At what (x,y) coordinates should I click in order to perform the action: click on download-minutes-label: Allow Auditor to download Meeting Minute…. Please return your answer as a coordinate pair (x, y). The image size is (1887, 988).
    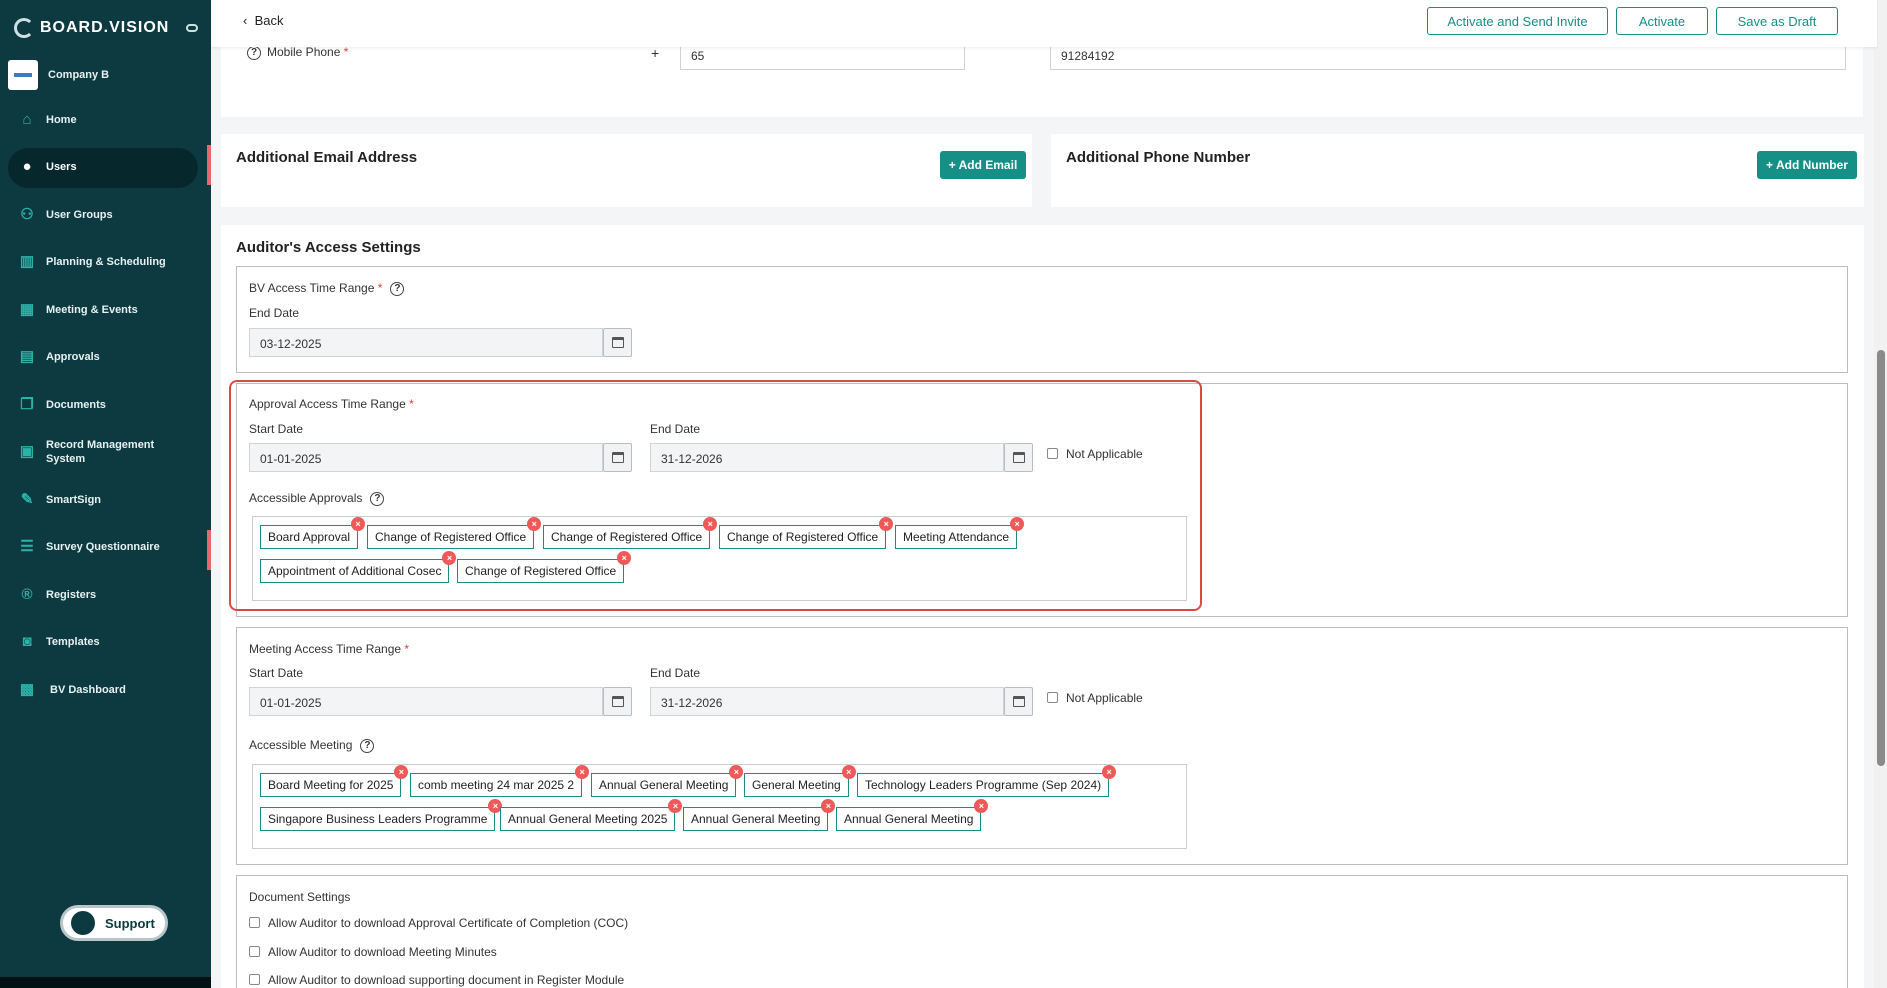
    Looking at the image, I should click on (382, 952).